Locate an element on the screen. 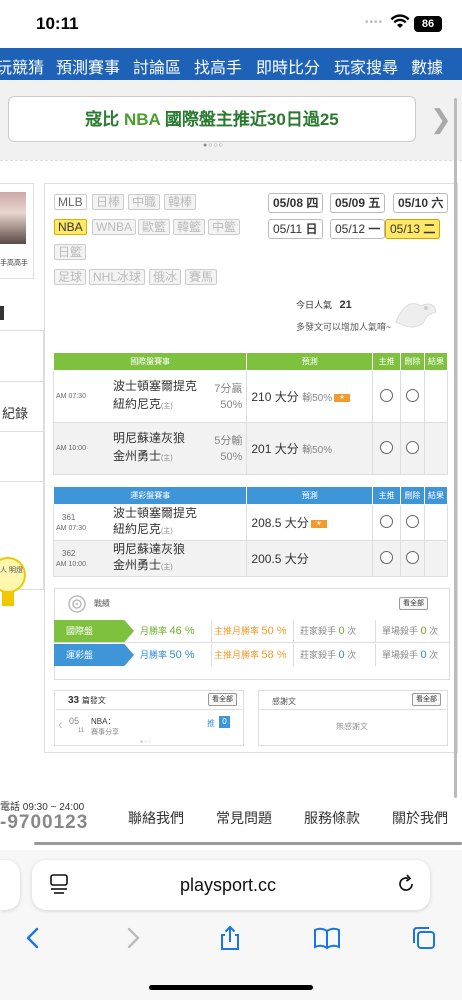 The image size is (462, 1000). nav-item-livescore: 即時比分 is located at coordinates (288, 66).